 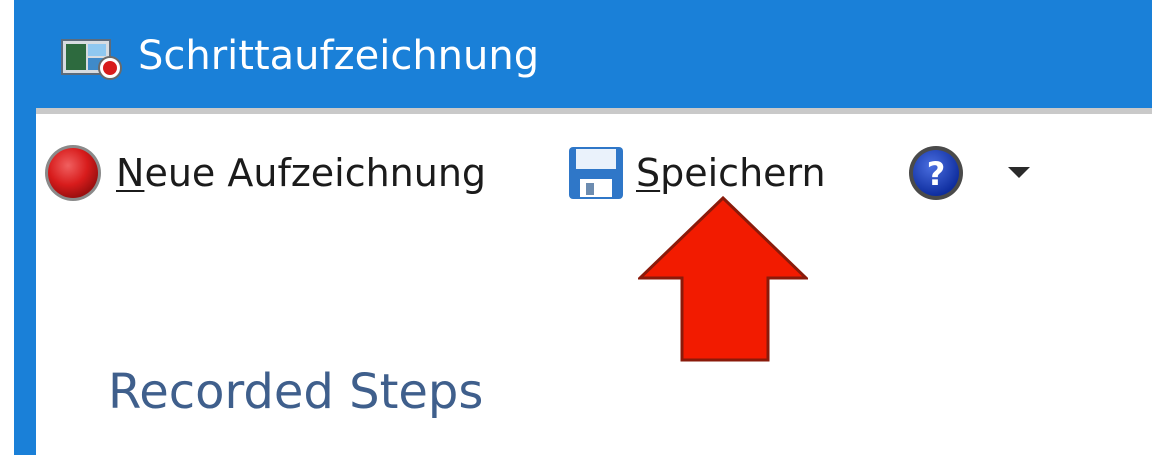 I want to click on new-recording-text: eue Aufzeichnung, so click(x=315, y=173).